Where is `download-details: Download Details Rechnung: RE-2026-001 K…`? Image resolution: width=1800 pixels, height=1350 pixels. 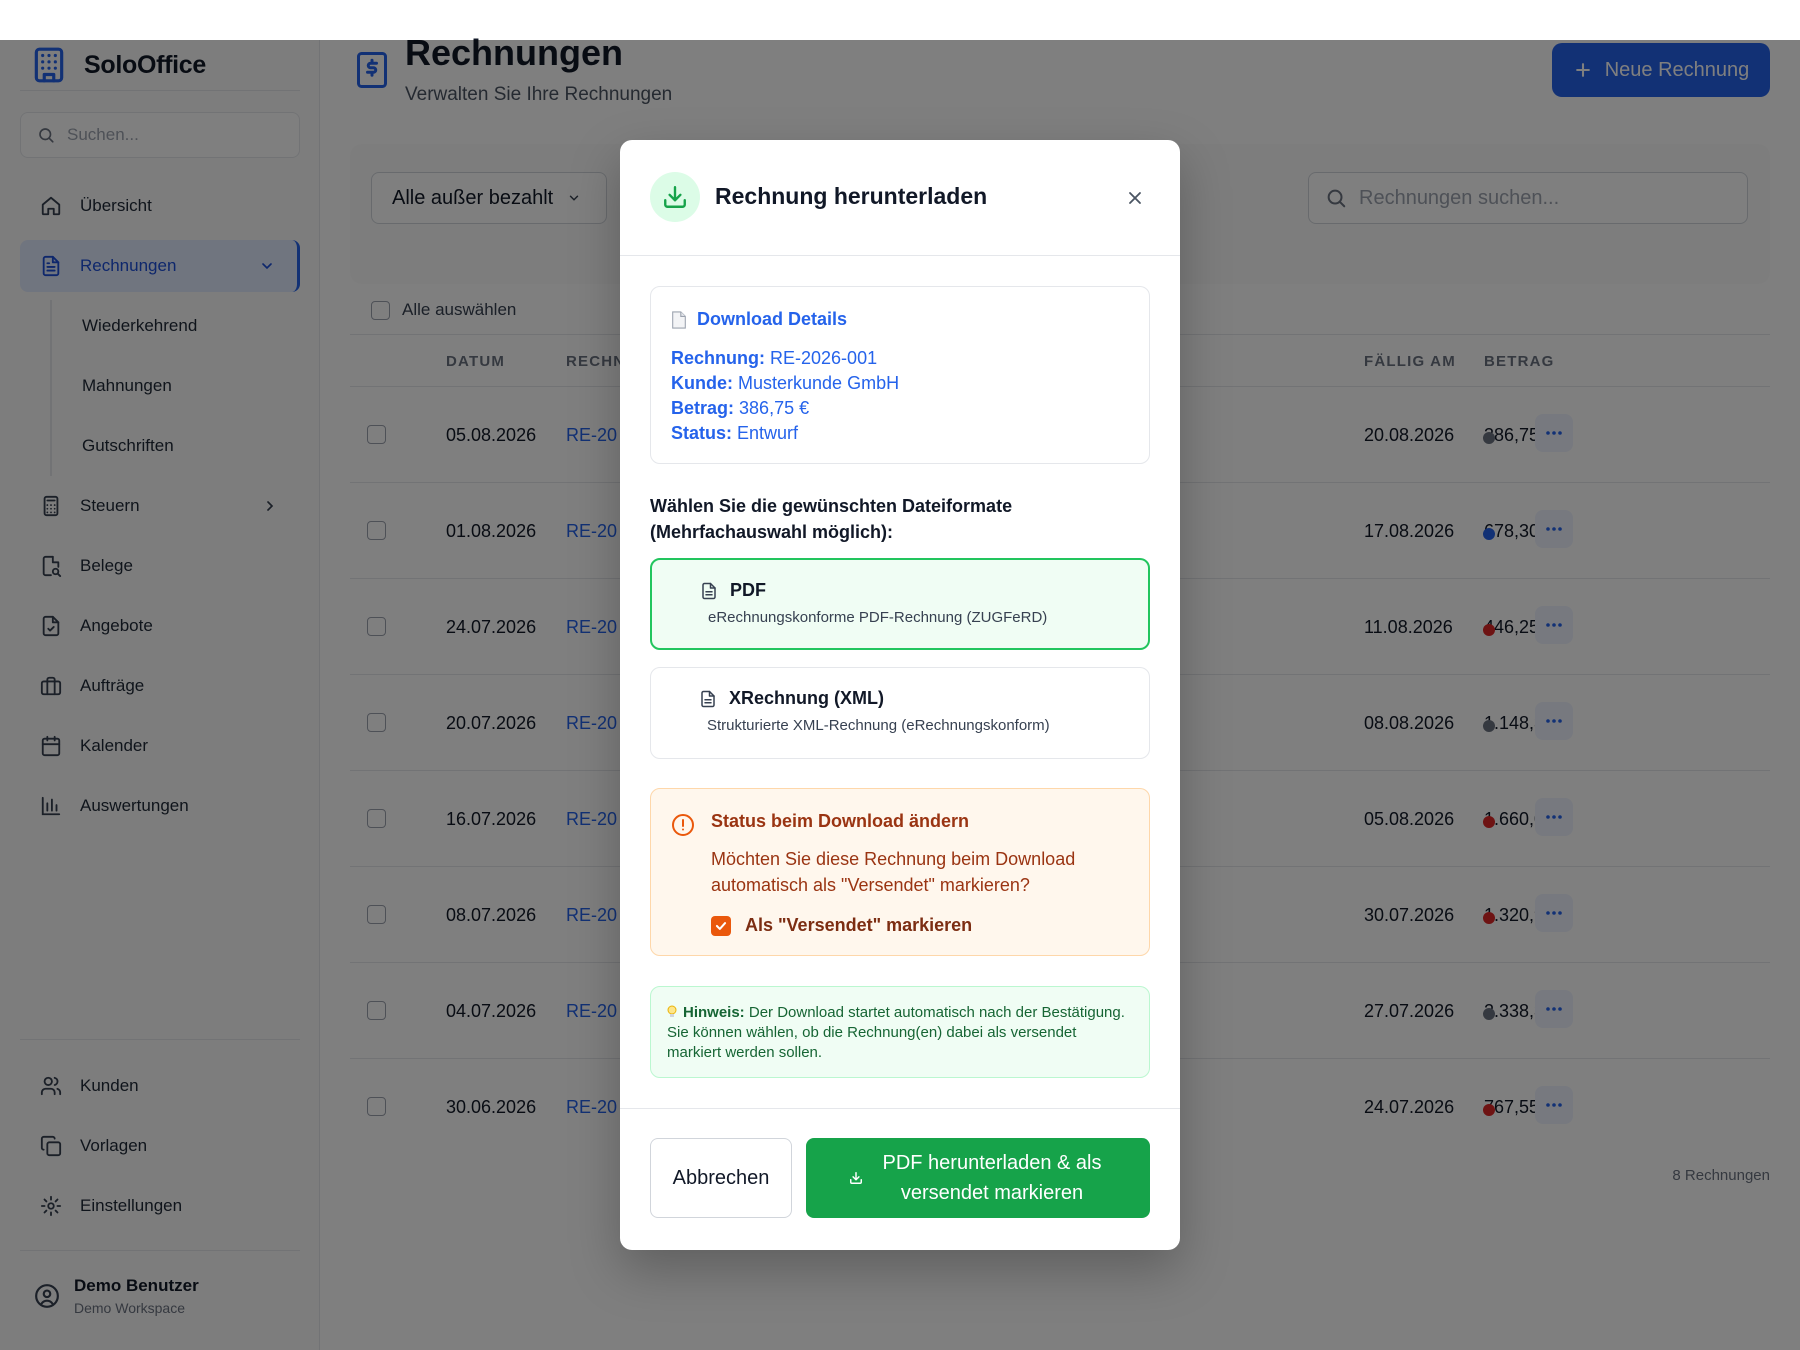 download-details: Download Details Rechnung: RE-2026-001 K… is located at coordinates (900, 375).